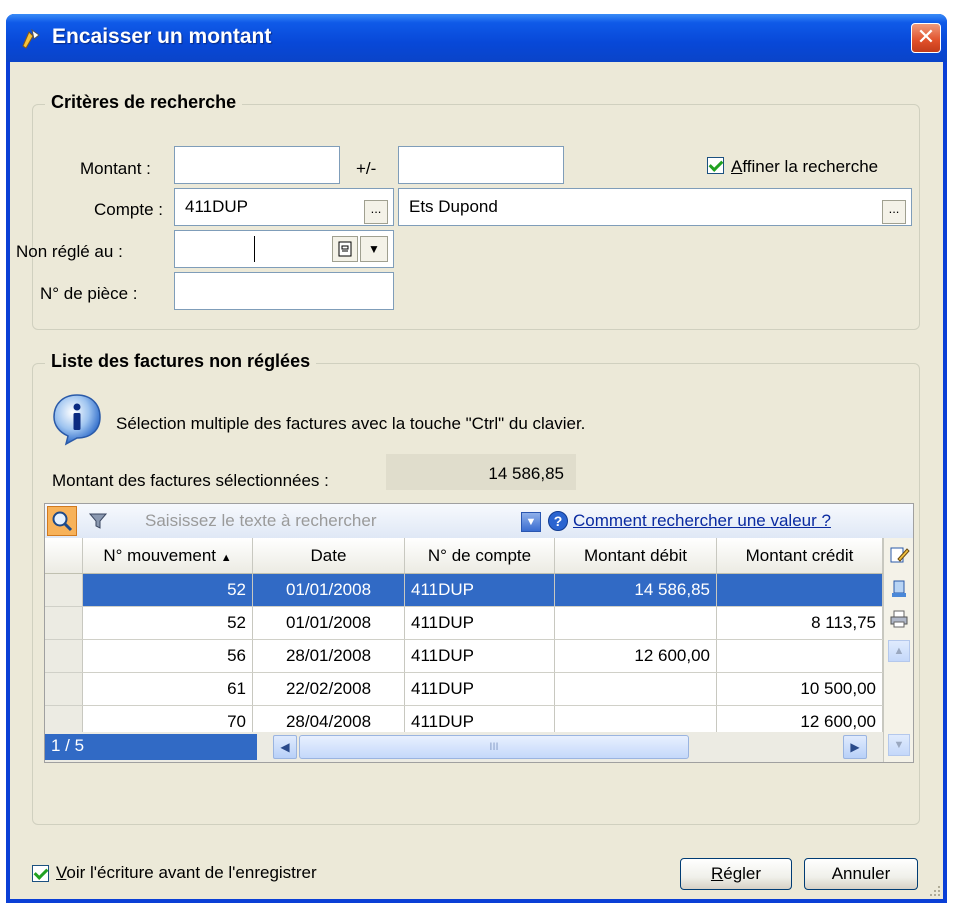 The width and height of the screenshot is (957, 909). Describe the element at coordinates (899, 555) in the screenshot. I see `edit-icon` at that location.